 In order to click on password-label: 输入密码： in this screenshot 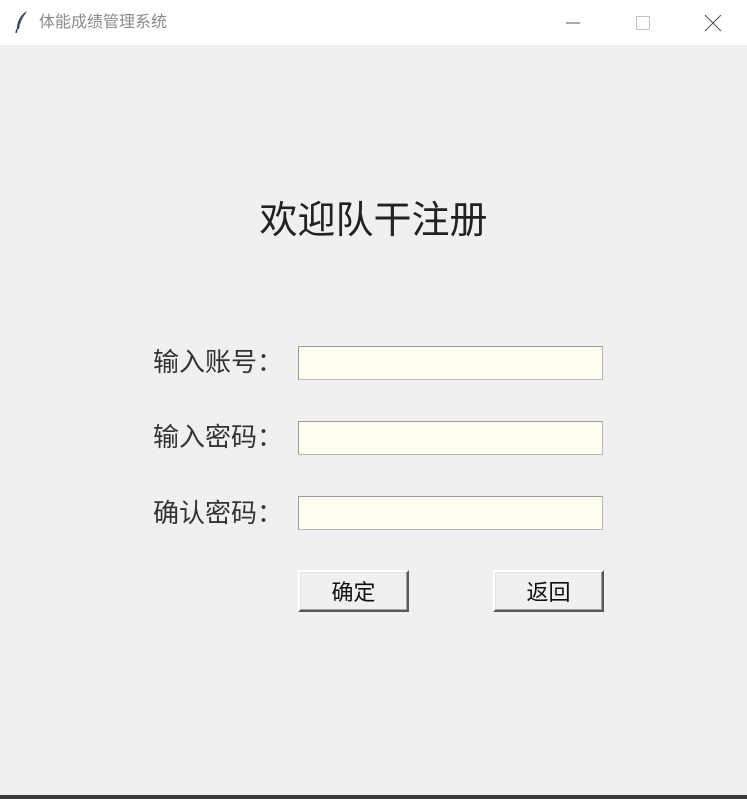, I will do `click(218, 438)`.